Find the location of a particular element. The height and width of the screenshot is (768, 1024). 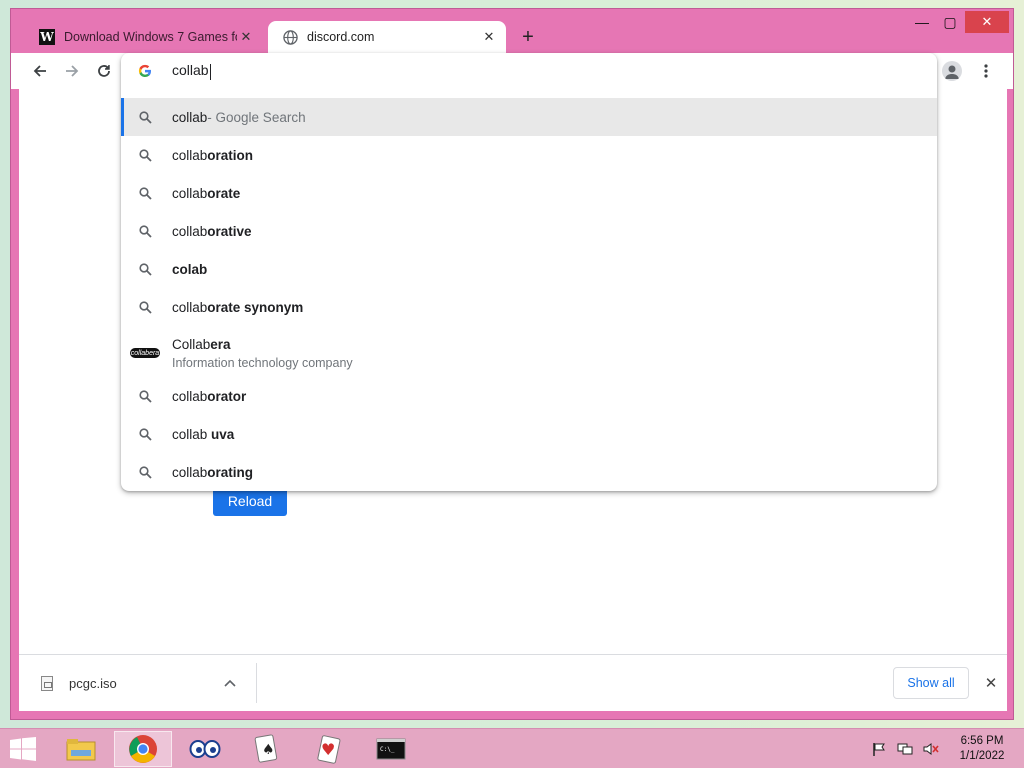

address-input-value: collab is located at coordinates (190, 70).